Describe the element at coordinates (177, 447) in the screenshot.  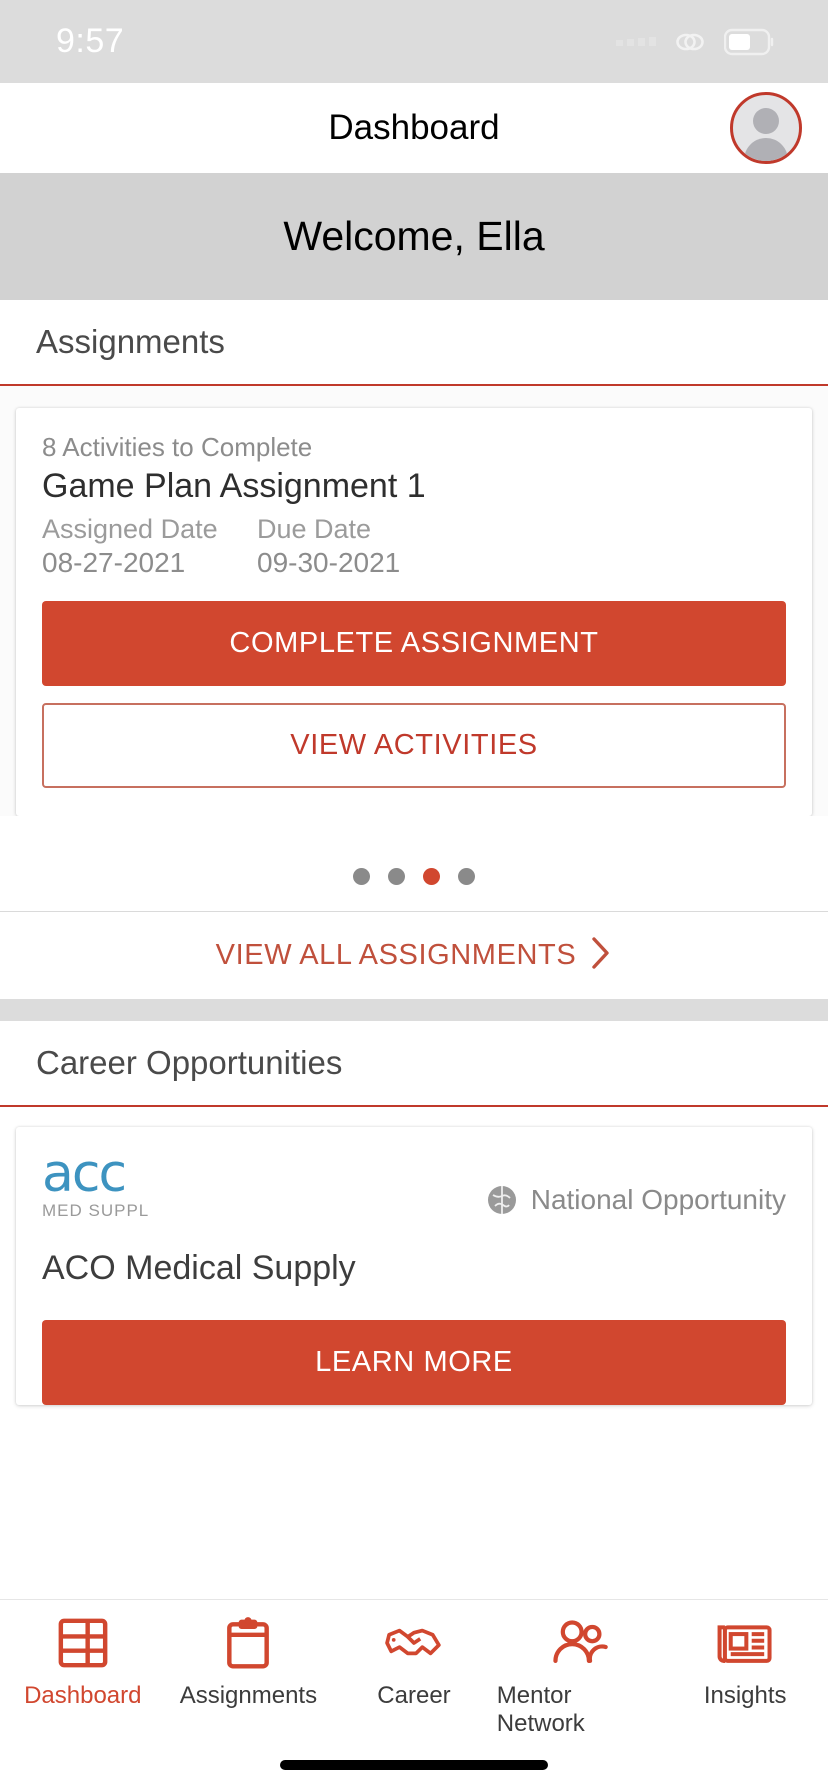
I see `activities-count: 8 Activities to Complete` at that location.